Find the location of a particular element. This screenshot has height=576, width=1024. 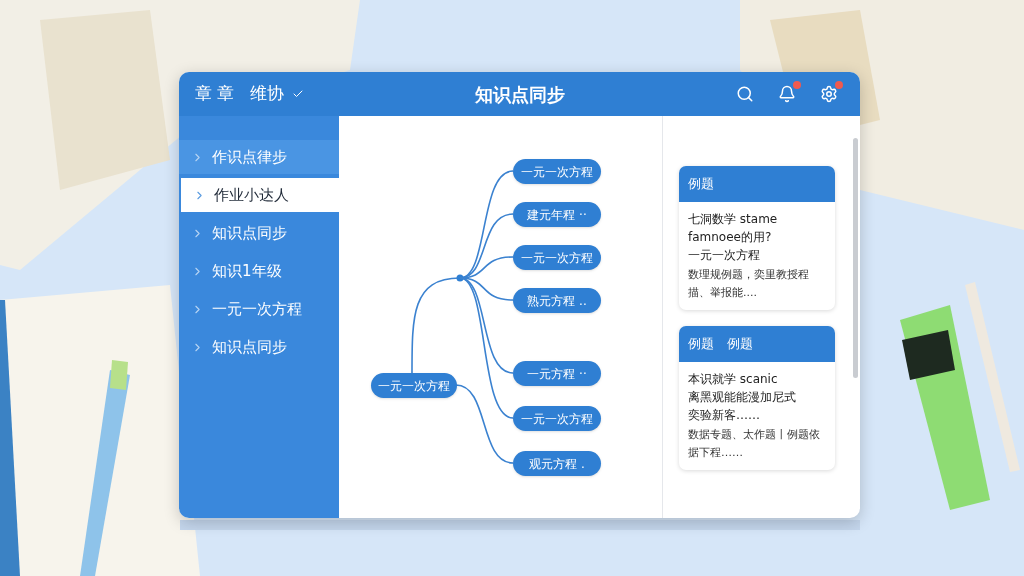

sidebar-item: 作识点律步 is located at coordinates (259, 157).